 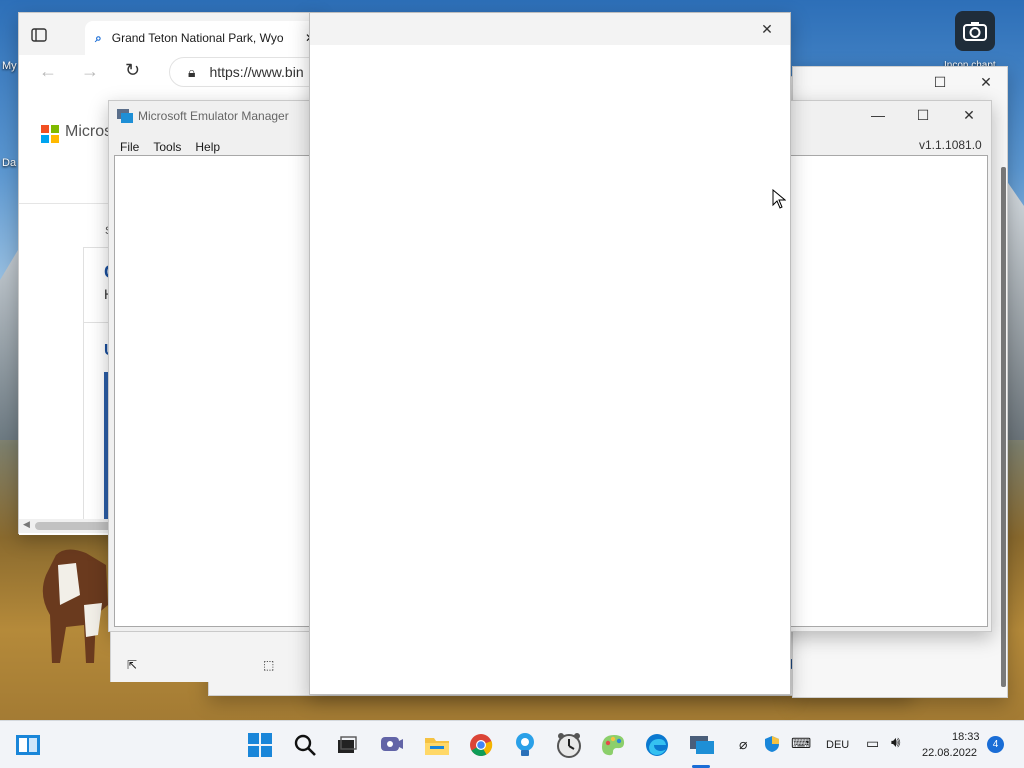 What do you see at coordinates (39, 36) in the screenshot?
I see `tab-actions-icon` at bounding box center [39, 36].